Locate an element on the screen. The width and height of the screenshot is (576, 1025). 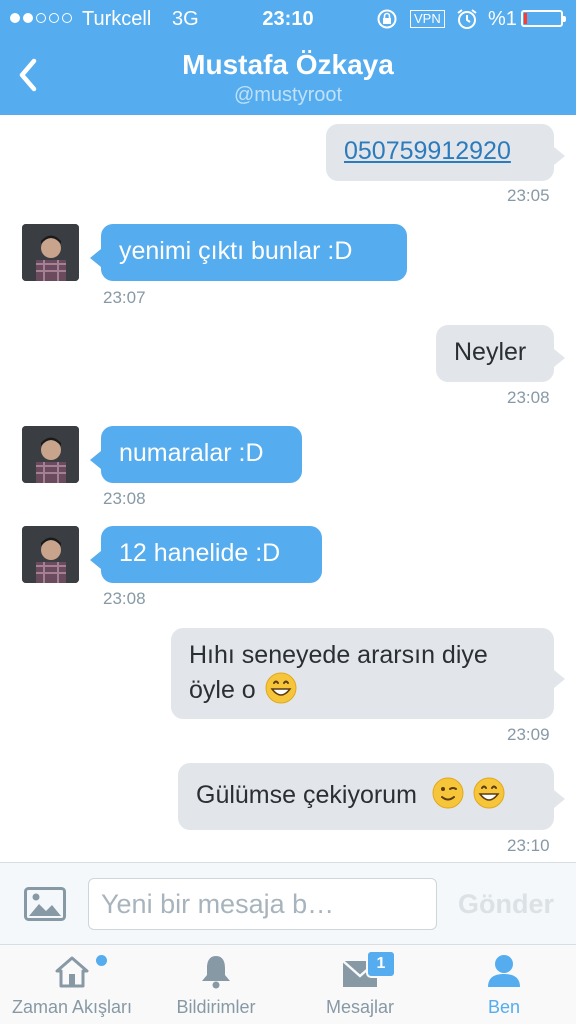
message-bubble: 050759912920 is located at coordinates (440, 152).